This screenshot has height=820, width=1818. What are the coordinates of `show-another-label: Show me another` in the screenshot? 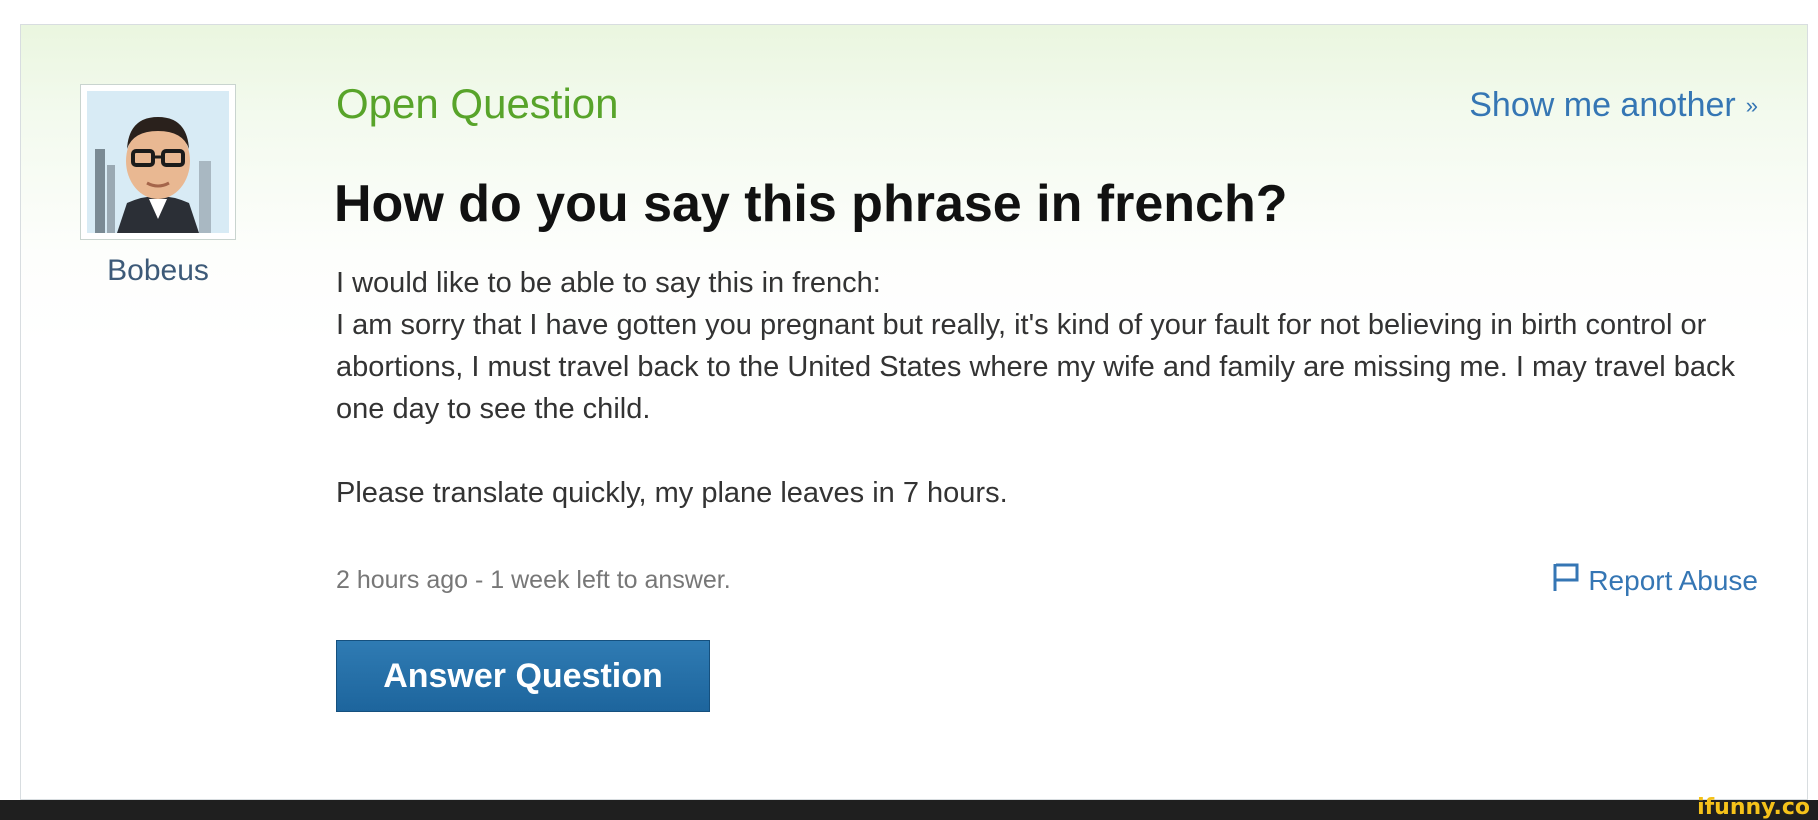 It's located at (1602, 105).